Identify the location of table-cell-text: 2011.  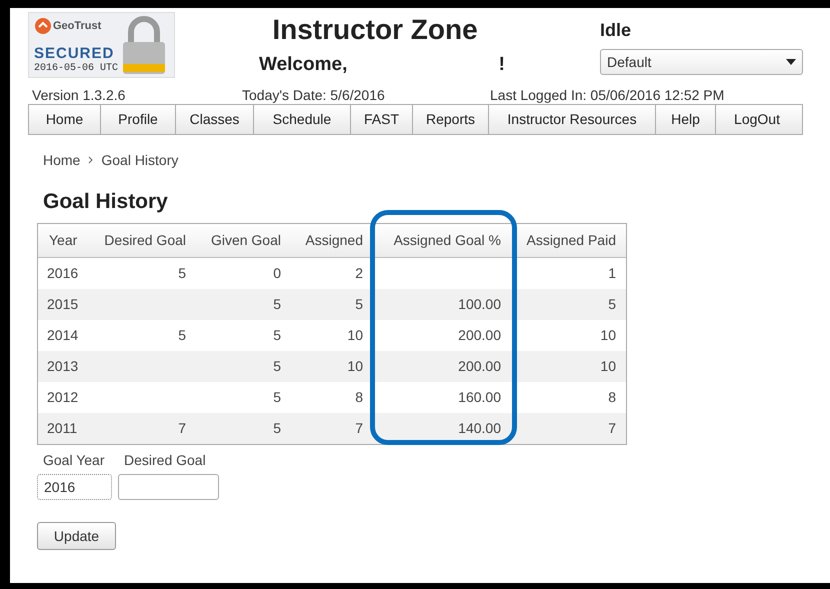
(62, 428).